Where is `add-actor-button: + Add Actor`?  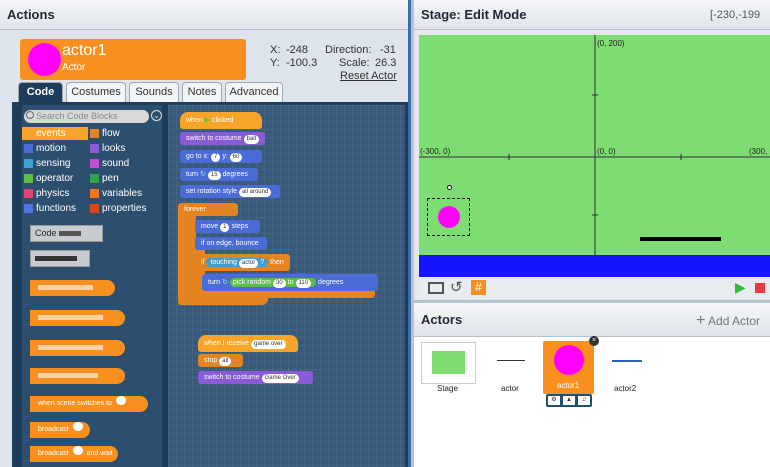
add-actor-button: + Add Actor is located at coordinates (728, 321).